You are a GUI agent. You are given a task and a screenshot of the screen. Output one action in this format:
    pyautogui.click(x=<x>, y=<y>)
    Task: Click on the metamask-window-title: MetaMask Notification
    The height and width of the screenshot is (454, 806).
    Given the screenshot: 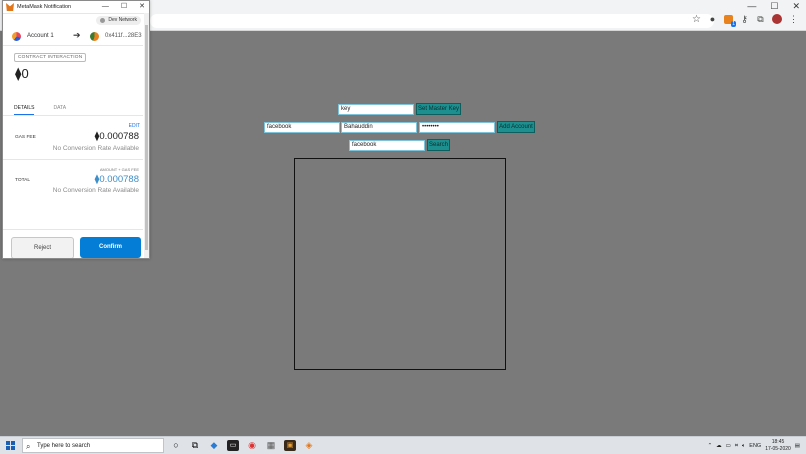 What is the action you would take?
    pyautogui.click(x=44, y=7)
    